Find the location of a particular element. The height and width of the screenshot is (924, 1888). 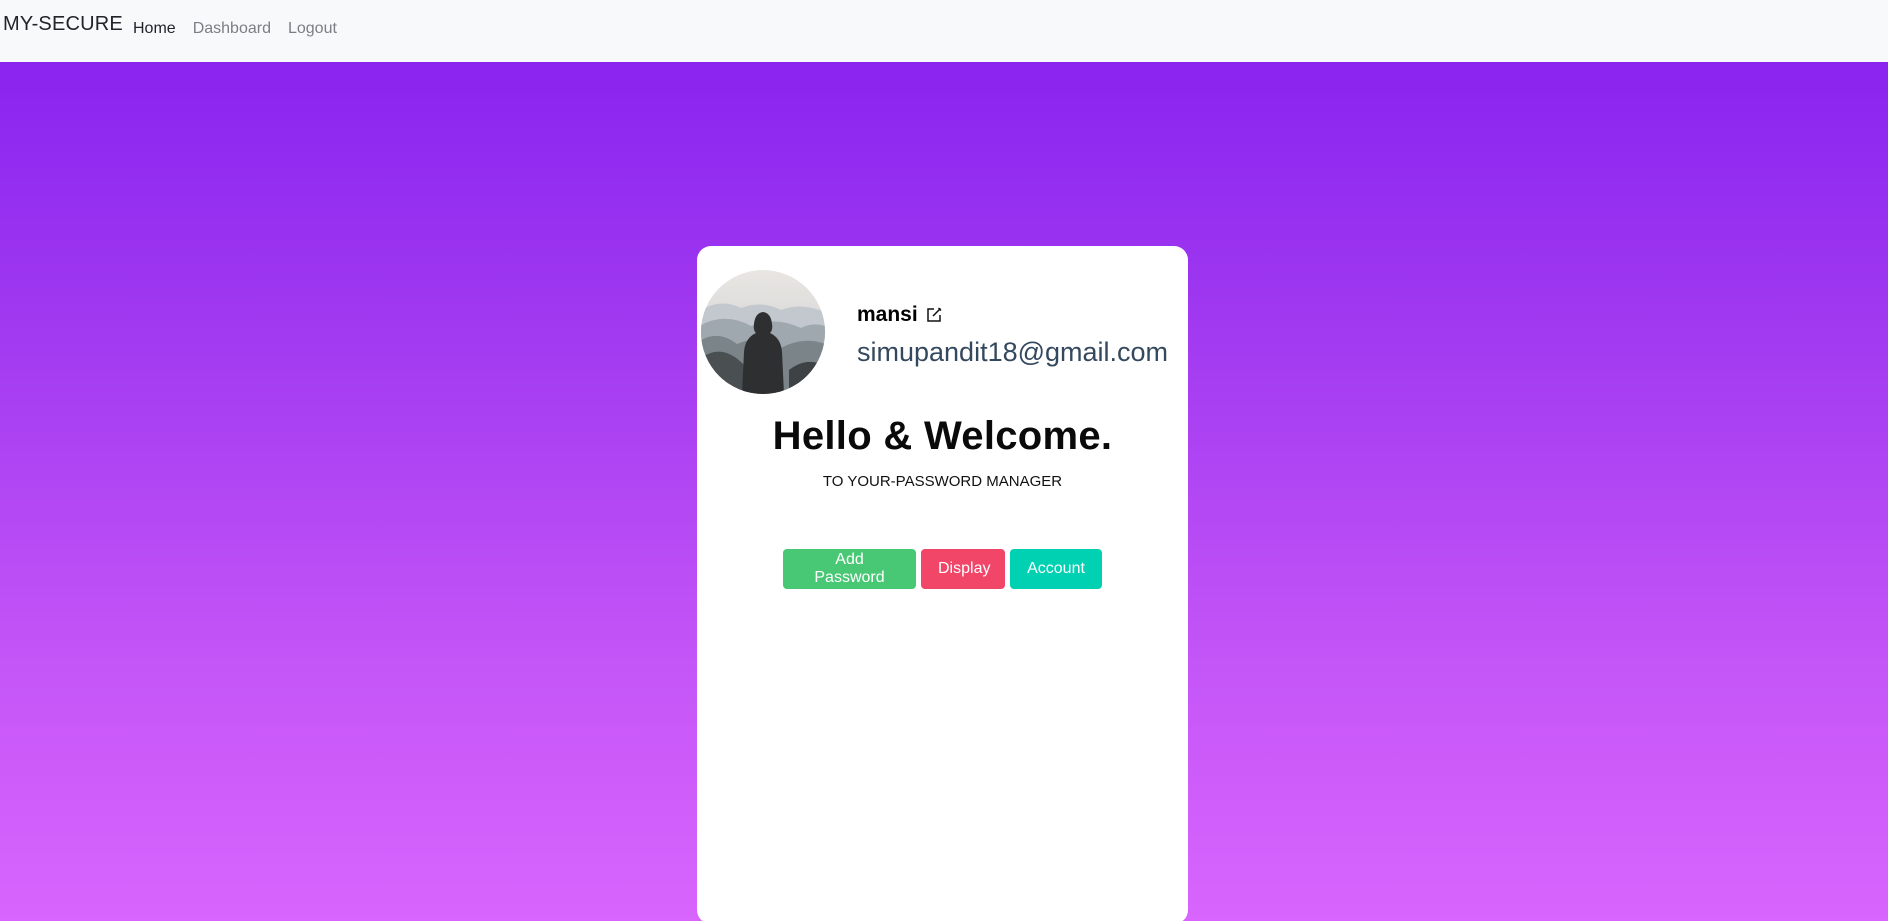

username: mansi is located at coordinates (887, 314).